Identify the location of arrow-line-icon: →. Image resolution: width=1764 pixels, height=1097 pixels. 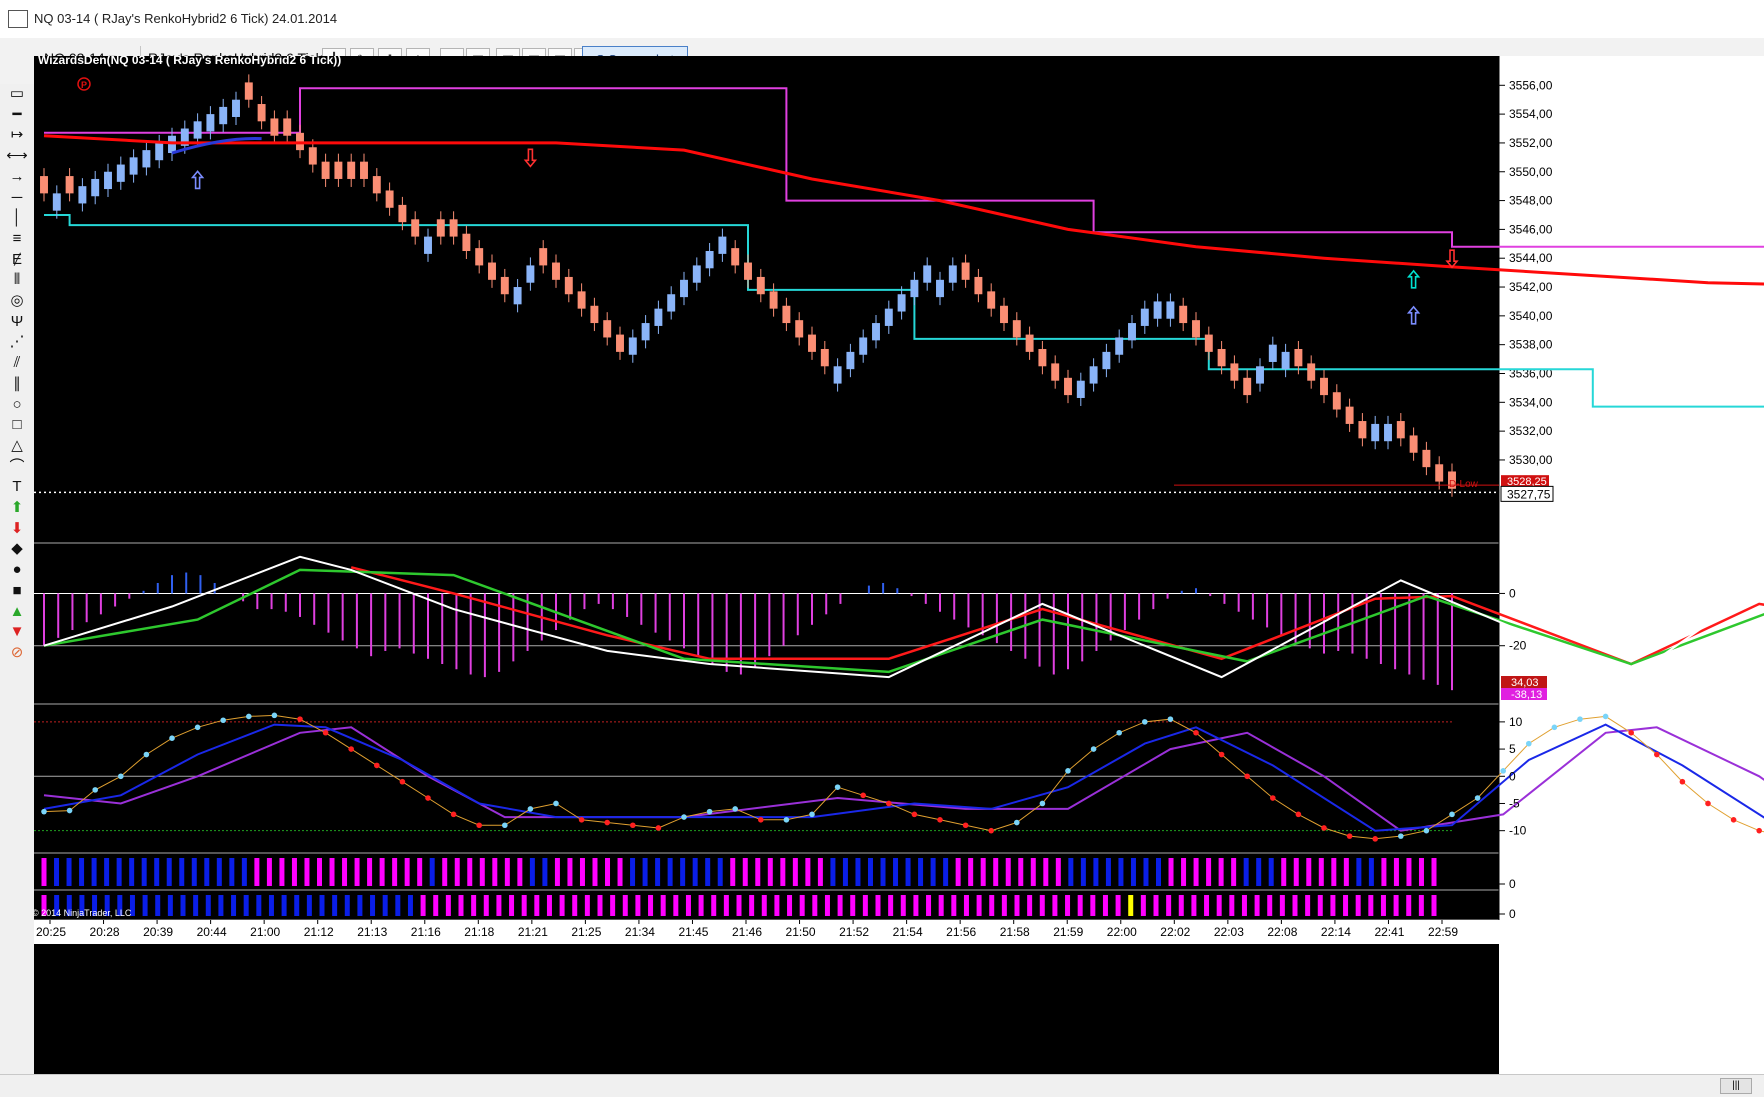
(17, 177).